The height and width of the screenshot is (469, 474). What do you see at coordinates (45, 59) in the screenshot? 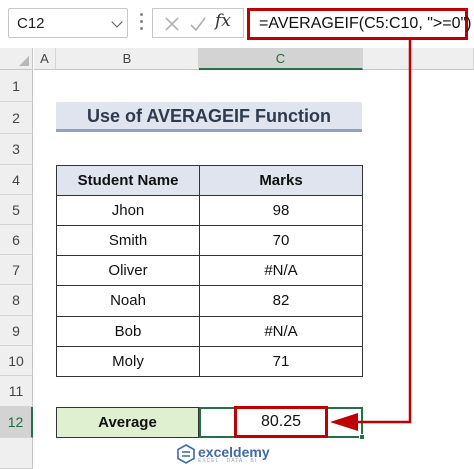
I see `column-header-a: A` at bounding box center [45, 59].